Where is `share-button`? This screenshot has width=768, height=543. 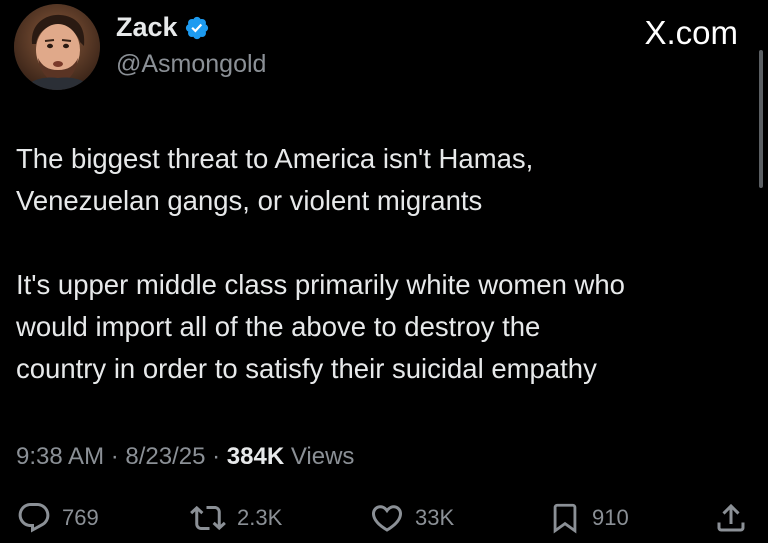
share-button is located at coordinates (731, 518).